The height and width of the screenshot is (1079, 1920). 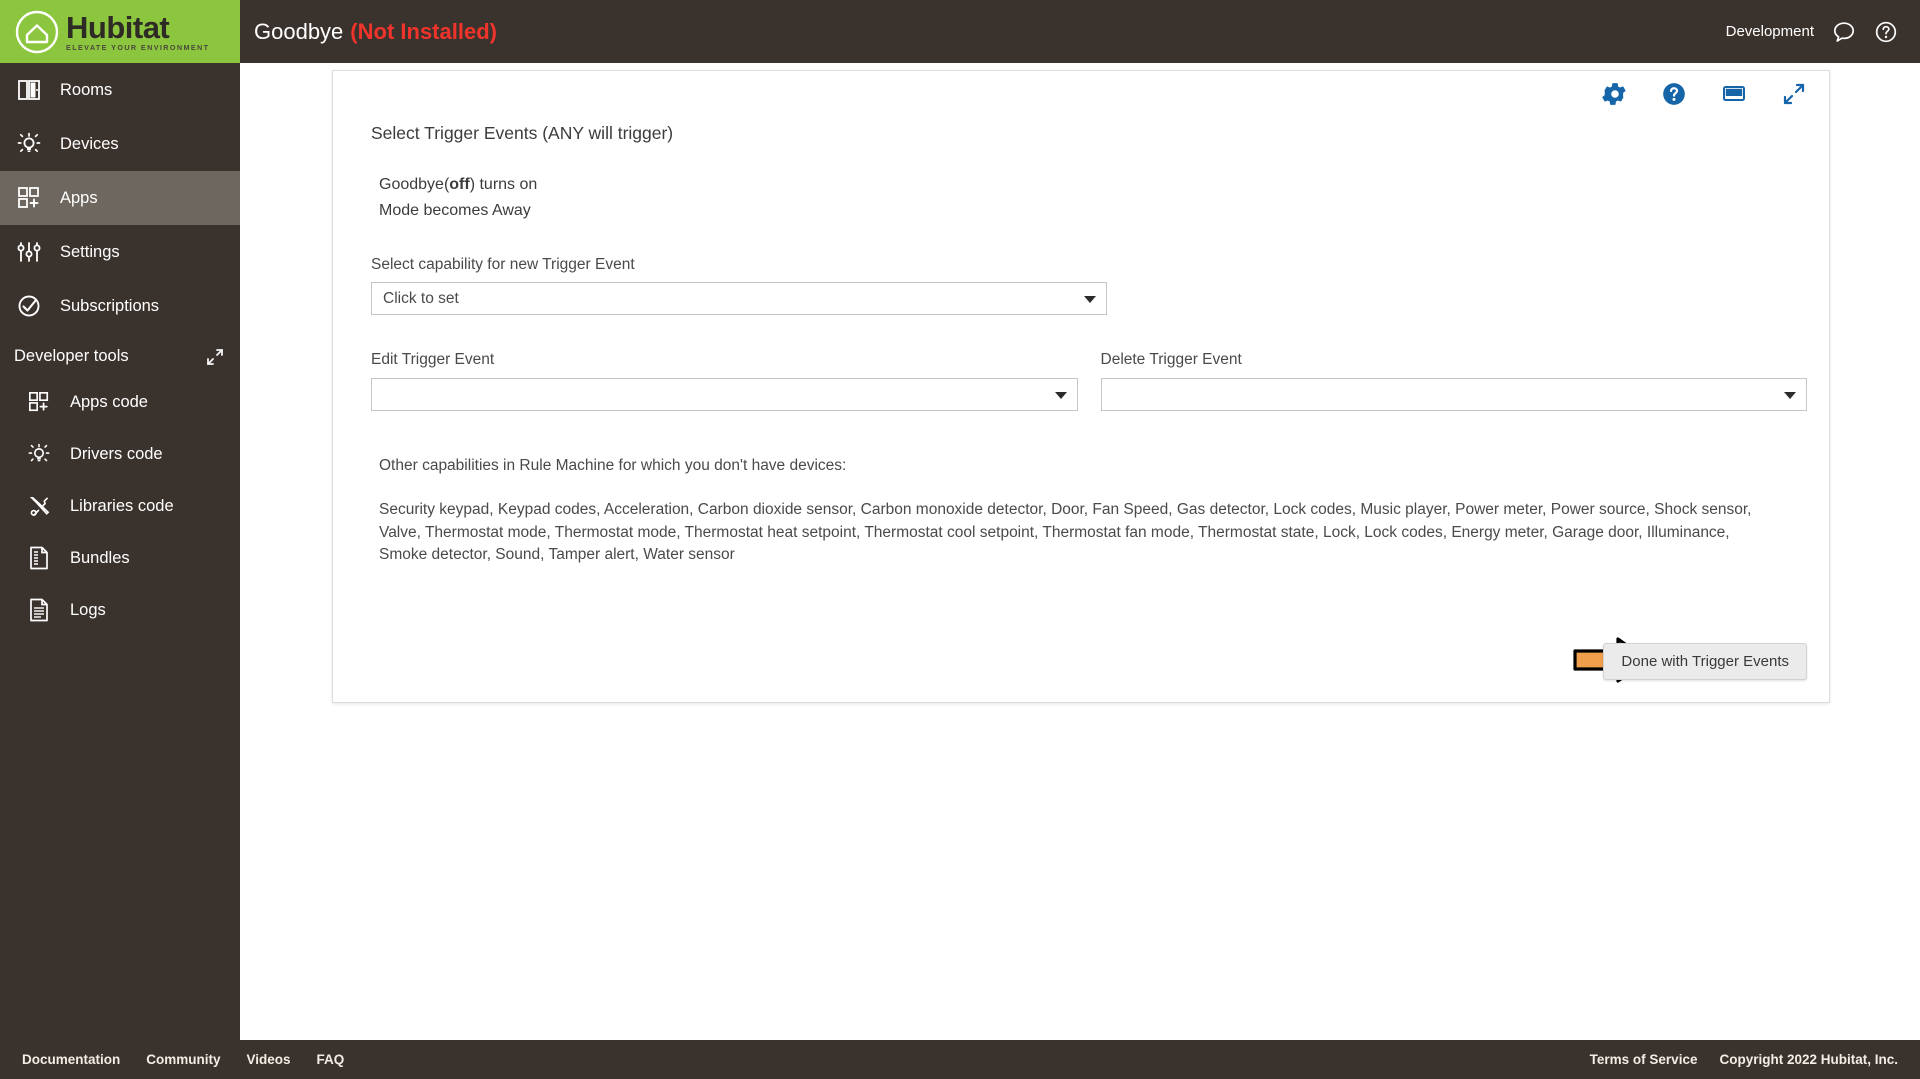 I want to click on sidebar-item-apps: Apps, so click(x=120, y=198).